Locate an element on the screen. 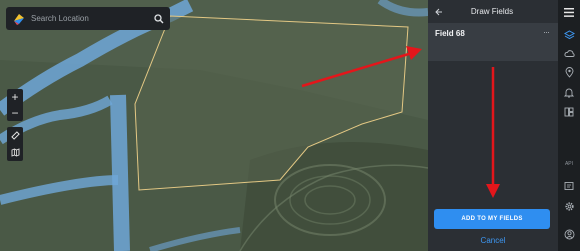 This screenshot has width=580, height=251. cancel-link: Cancel is located at coordinates (493, 240).